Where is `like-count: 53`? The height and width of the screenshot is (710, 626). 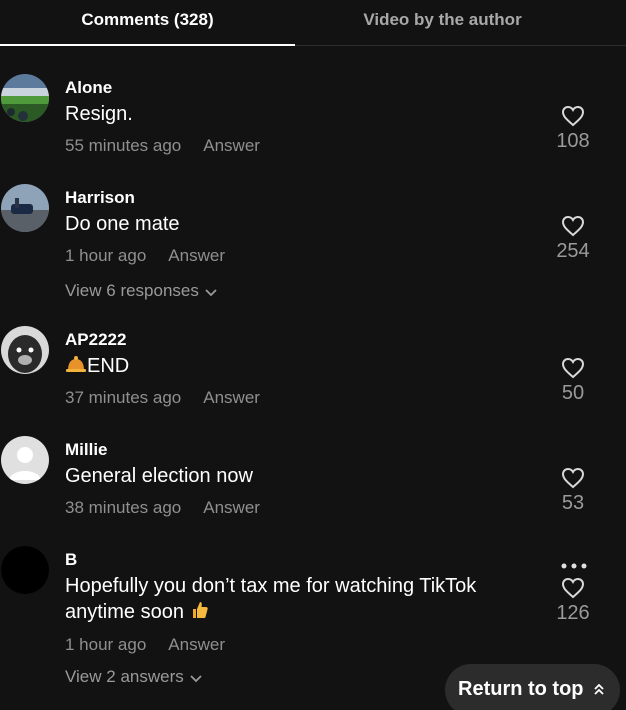 like-count: 53 is located at coordinates (573, 503).